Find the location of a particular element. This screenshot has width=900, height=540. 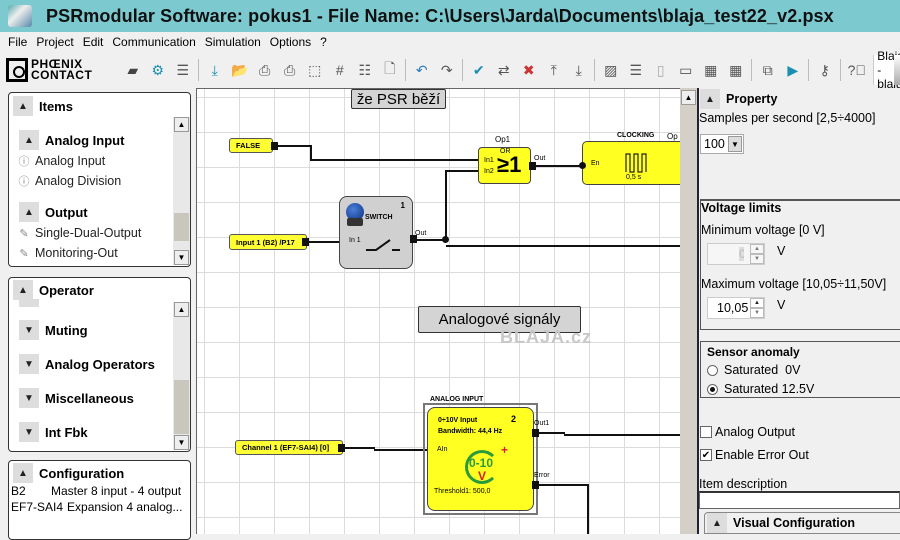

or-block: OR In1 In2 ≥1 is located at coordinates (504, 165).